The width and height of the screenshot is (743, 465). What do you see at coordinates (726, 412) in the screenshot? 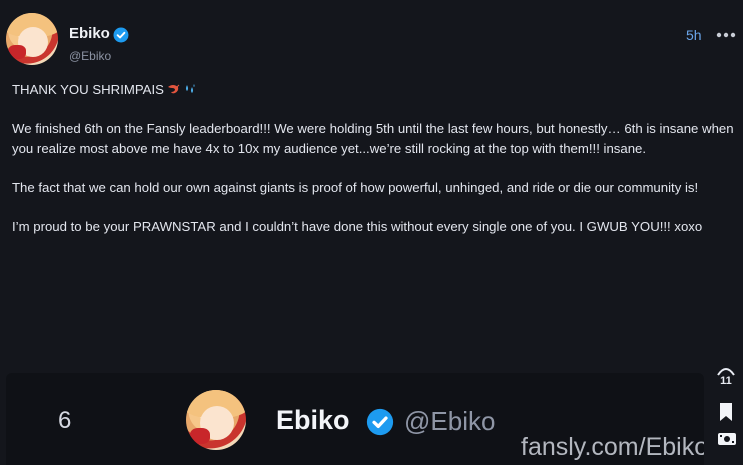
I see `bookmark-icon` at bounding box center [726, 412].